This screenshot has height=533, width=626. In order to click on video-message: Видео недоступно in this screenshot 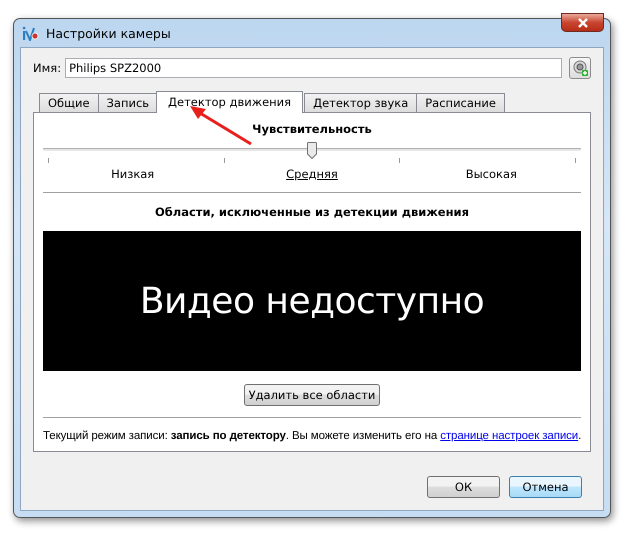, I will do `click(312, 301)`.